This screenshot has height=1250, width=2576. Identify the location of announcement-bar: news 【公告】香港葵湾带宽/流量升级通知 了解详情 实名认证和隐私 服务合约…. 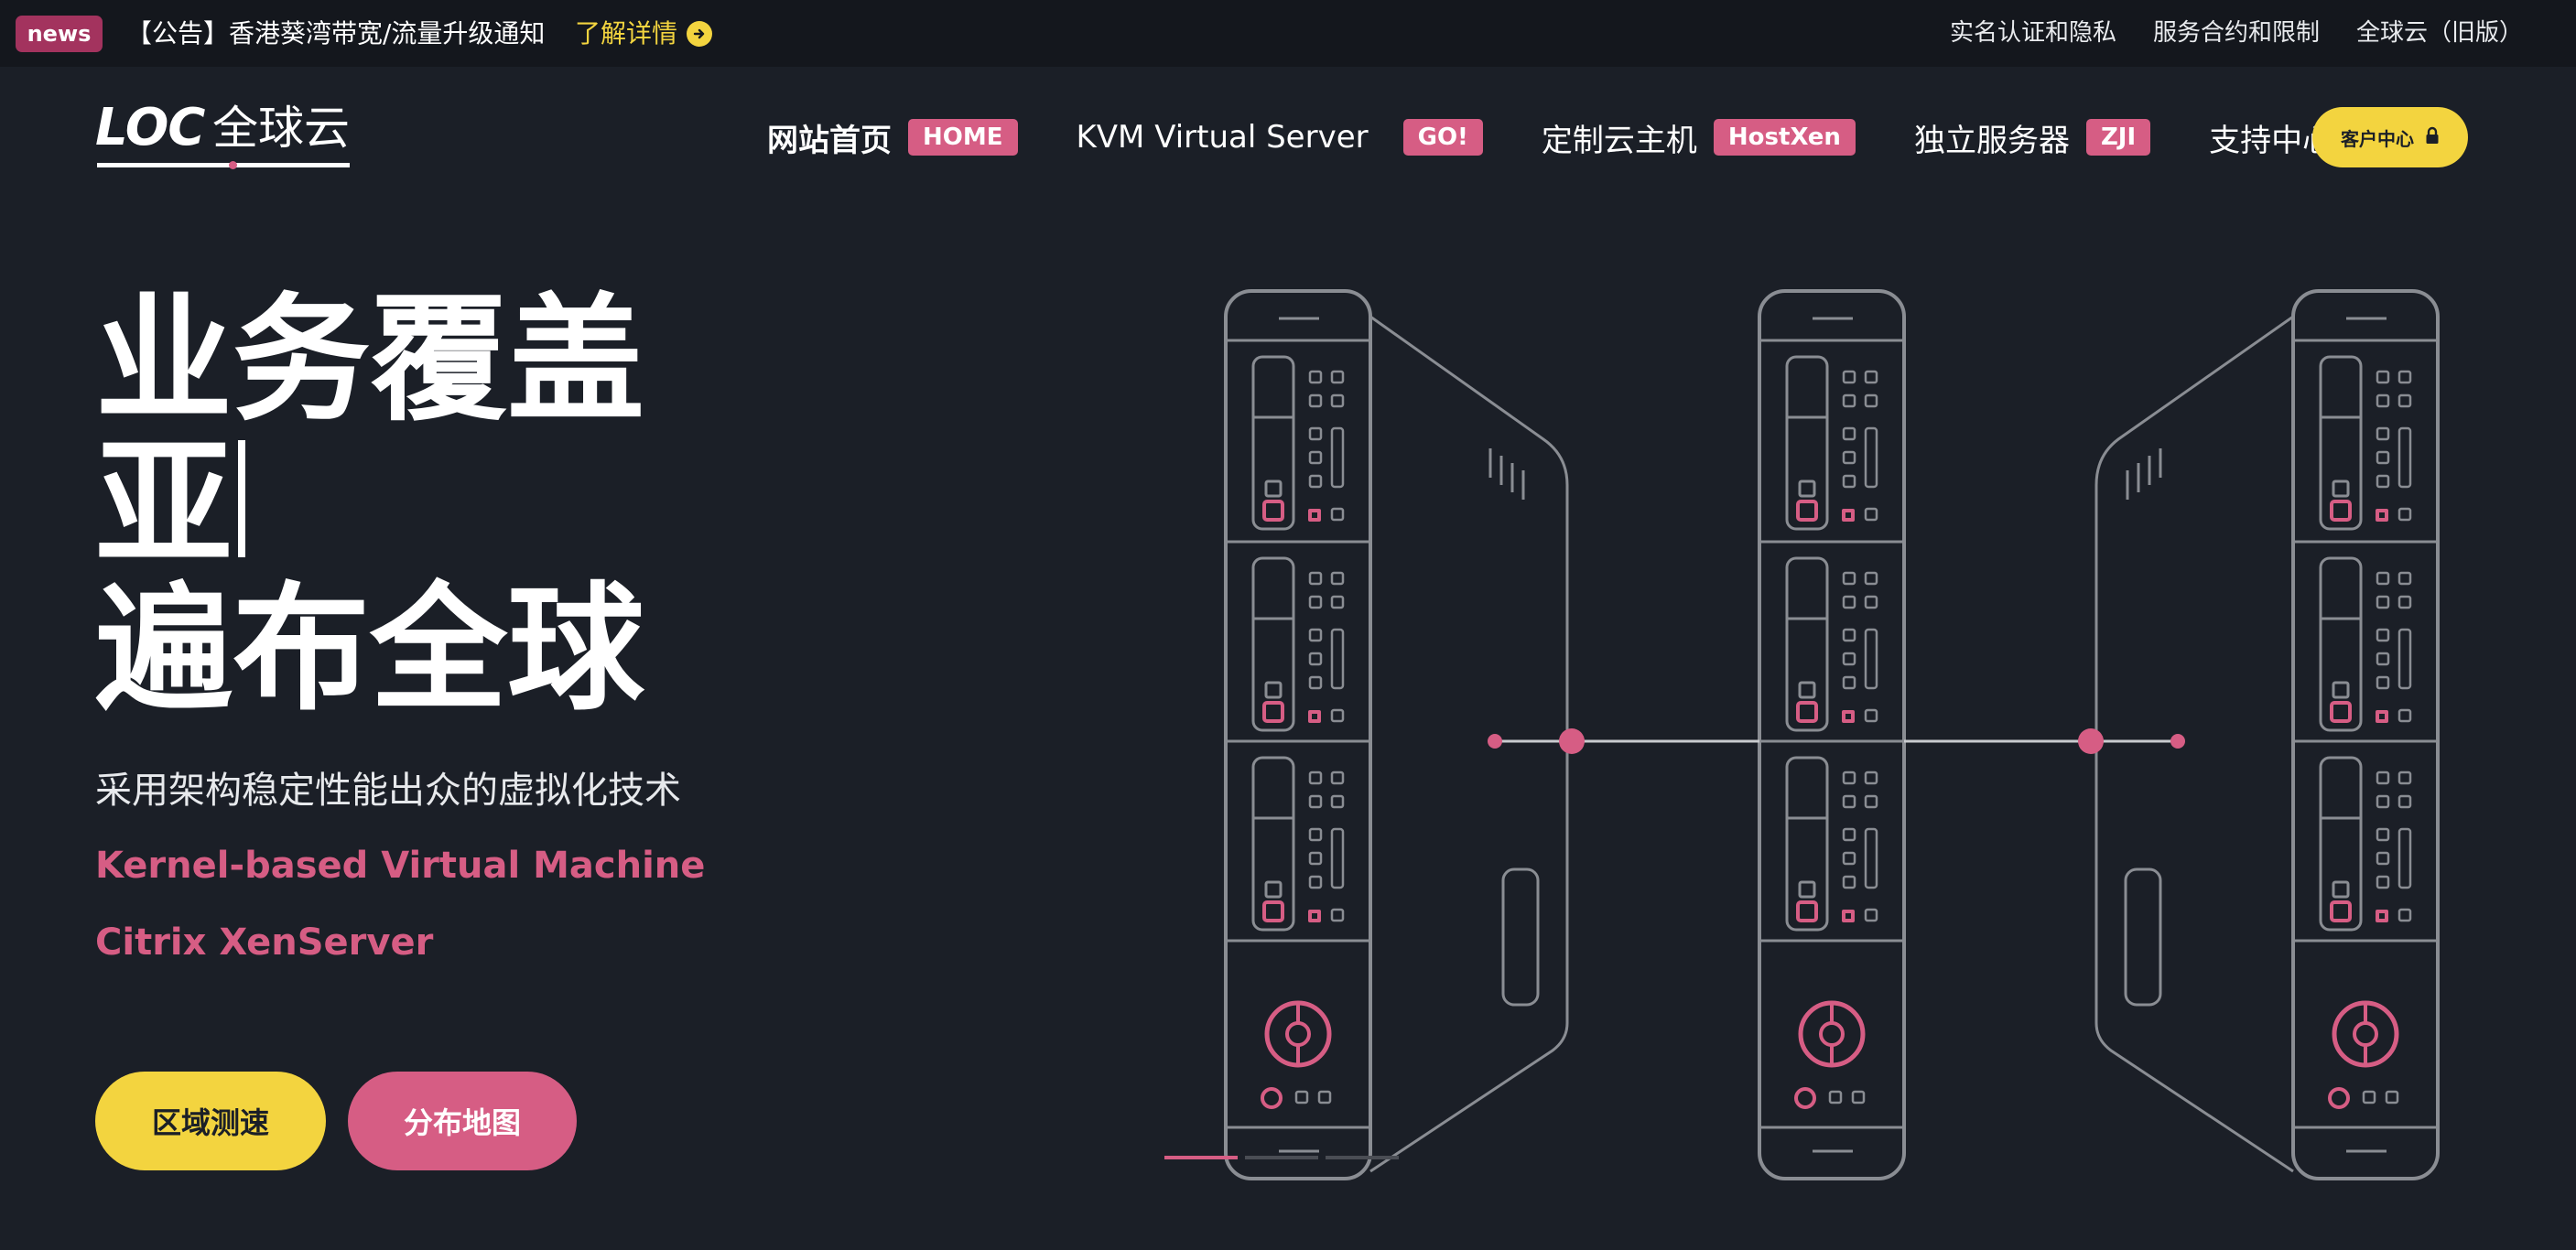
(1288, 34).